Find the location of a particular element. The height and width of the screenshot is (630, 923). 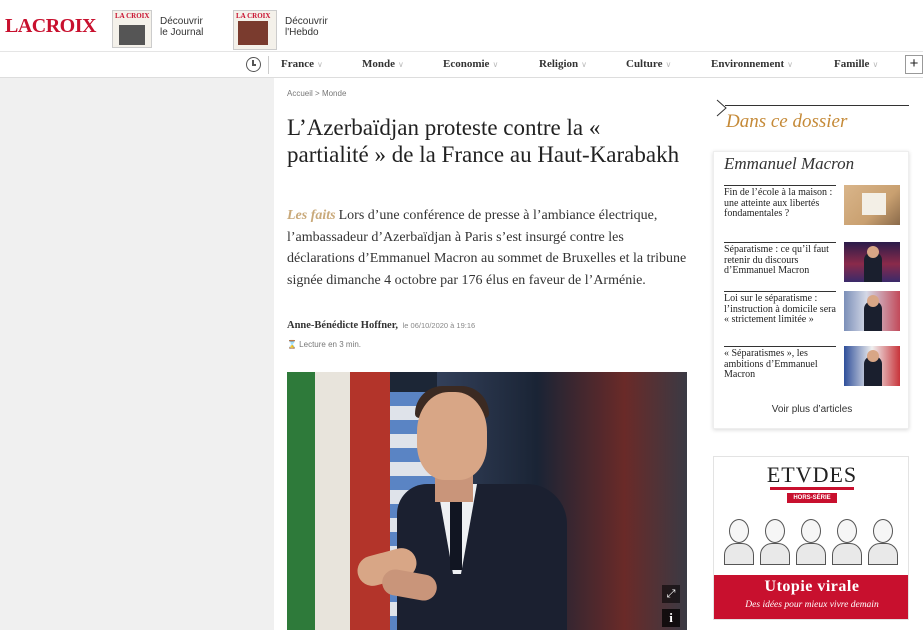

discover-hebdo-link: LA CROIX Découvrir l'Hebdo is located at coordinates (285, 30).